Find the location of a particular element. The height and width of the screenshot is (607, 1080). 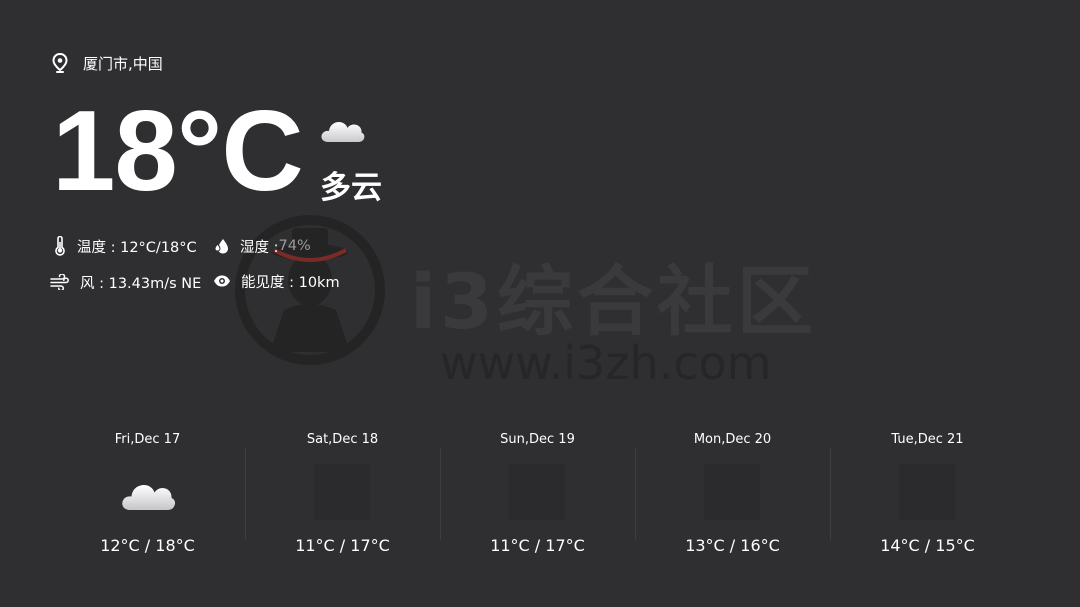

detail-temperature: 温度 : 12°C/18°C is located at coordinates (125, 246).